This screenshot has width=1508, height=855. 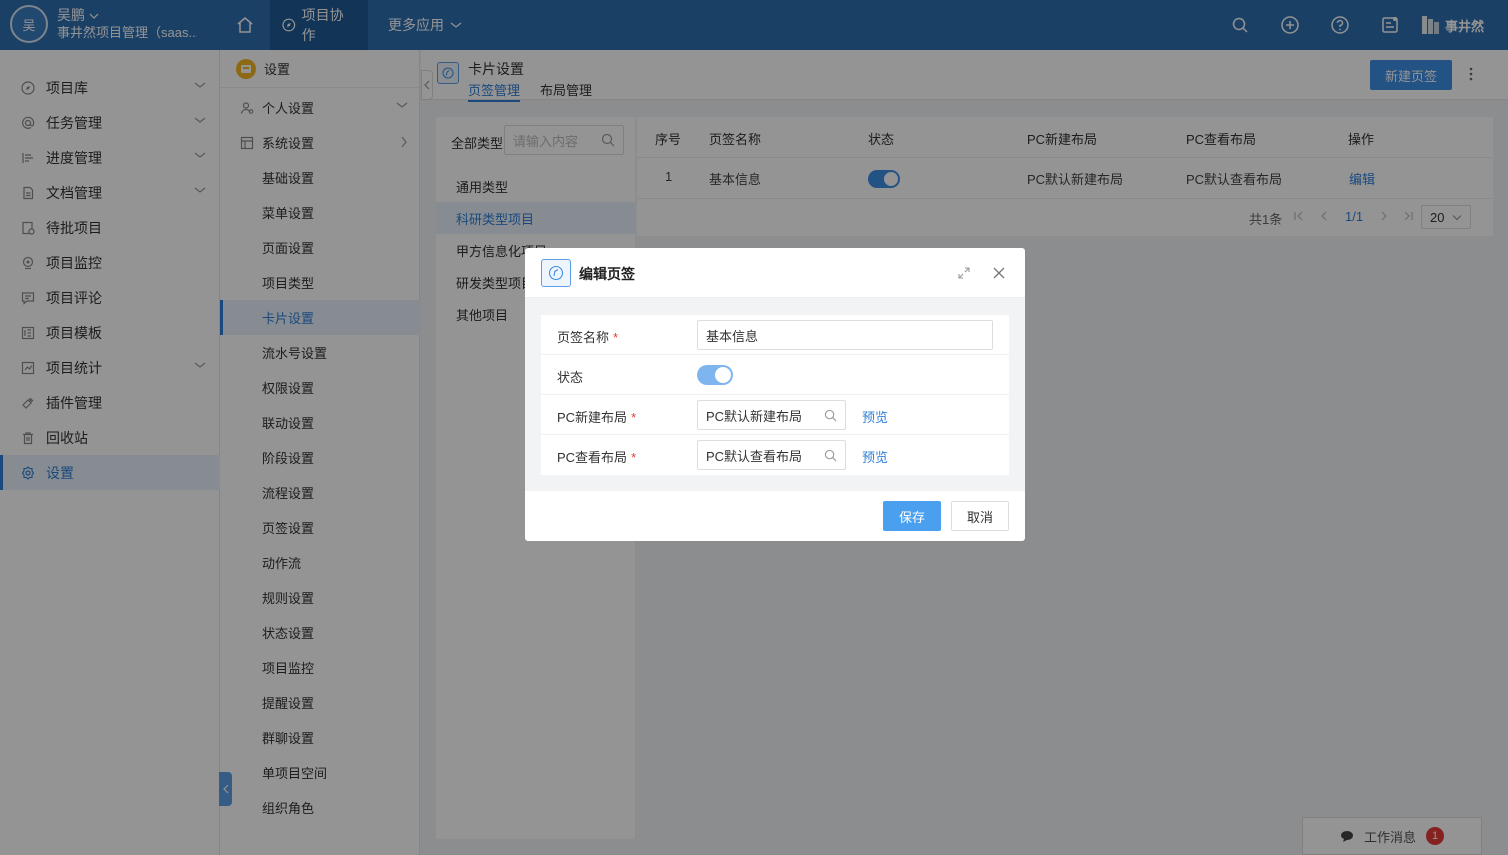 I want to click on field-label-pc-view: PC查看布局 *, so click(x=596, y=456).